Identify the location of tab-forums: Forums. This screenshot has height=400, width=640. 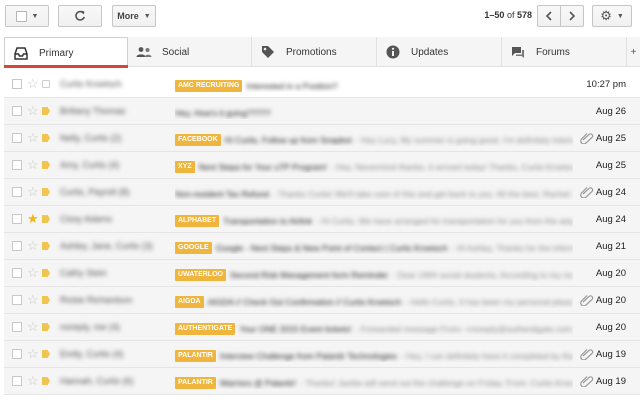
(564, 52).